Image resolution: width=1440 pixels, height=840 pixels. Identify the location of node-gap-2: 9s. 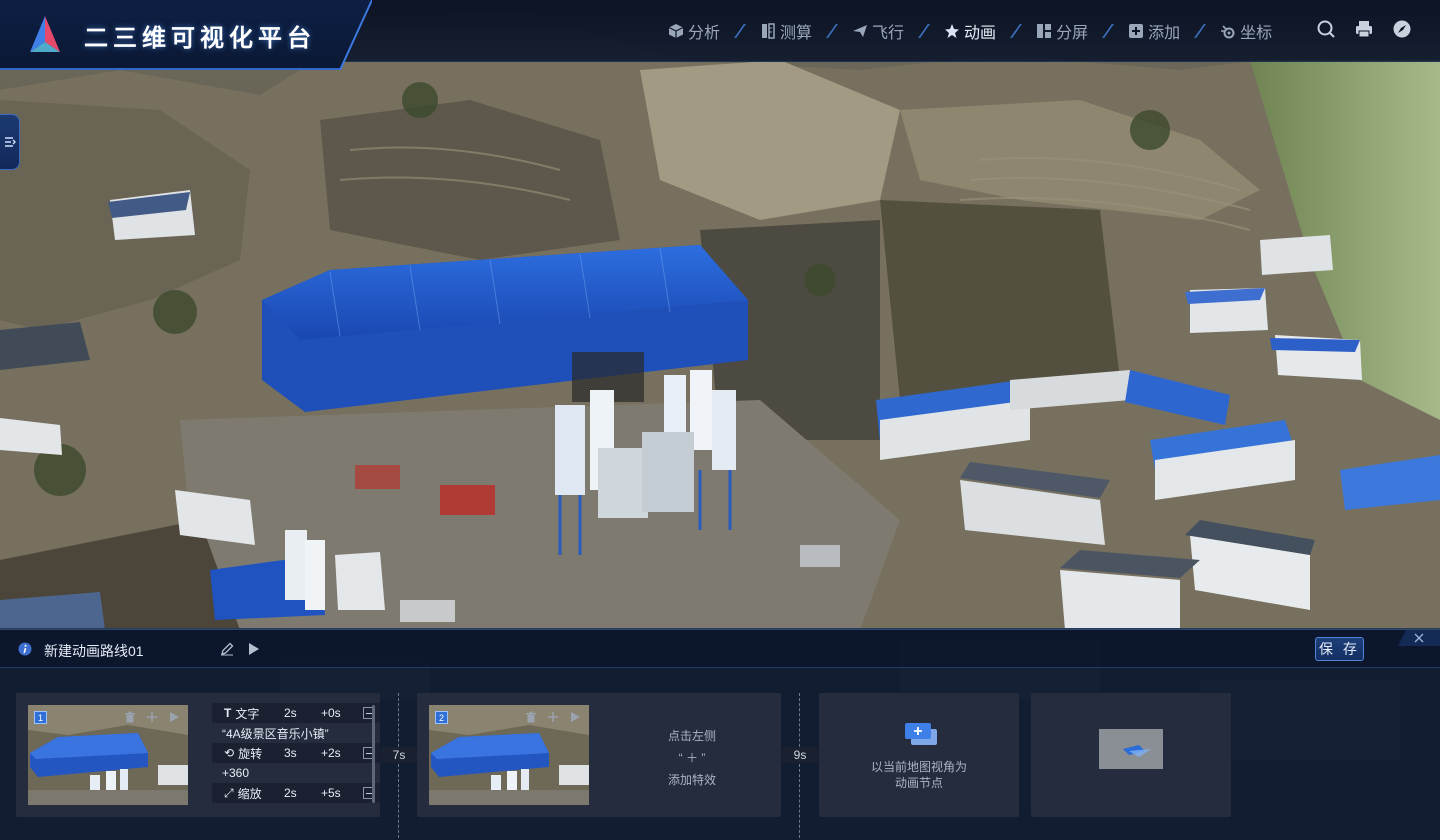
(800, 766).